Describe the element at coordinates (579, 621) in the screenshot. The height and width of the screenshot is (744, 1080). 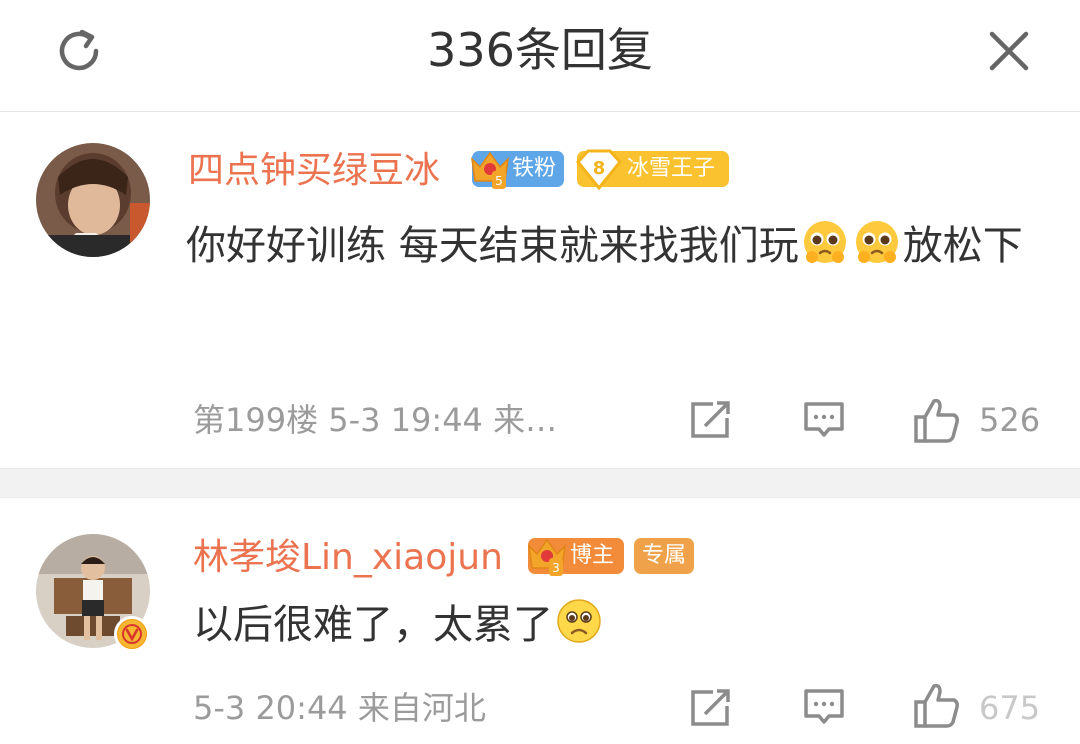
I see `sad-face-emoji` at that location.